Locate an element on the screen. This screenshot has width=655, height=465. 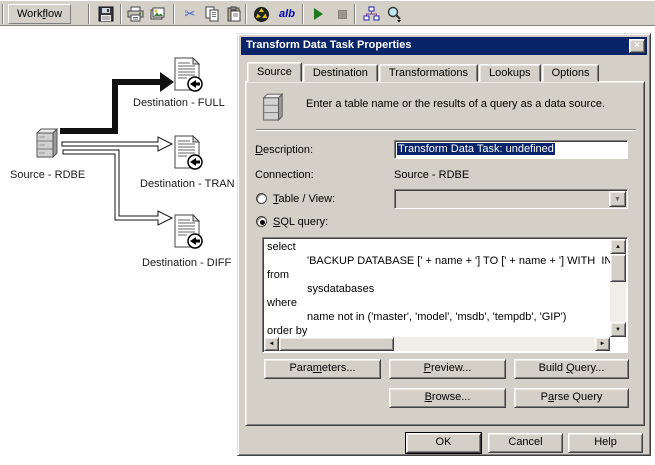
arrow-up-icon: ▲ is located at coordinates (618, 247).